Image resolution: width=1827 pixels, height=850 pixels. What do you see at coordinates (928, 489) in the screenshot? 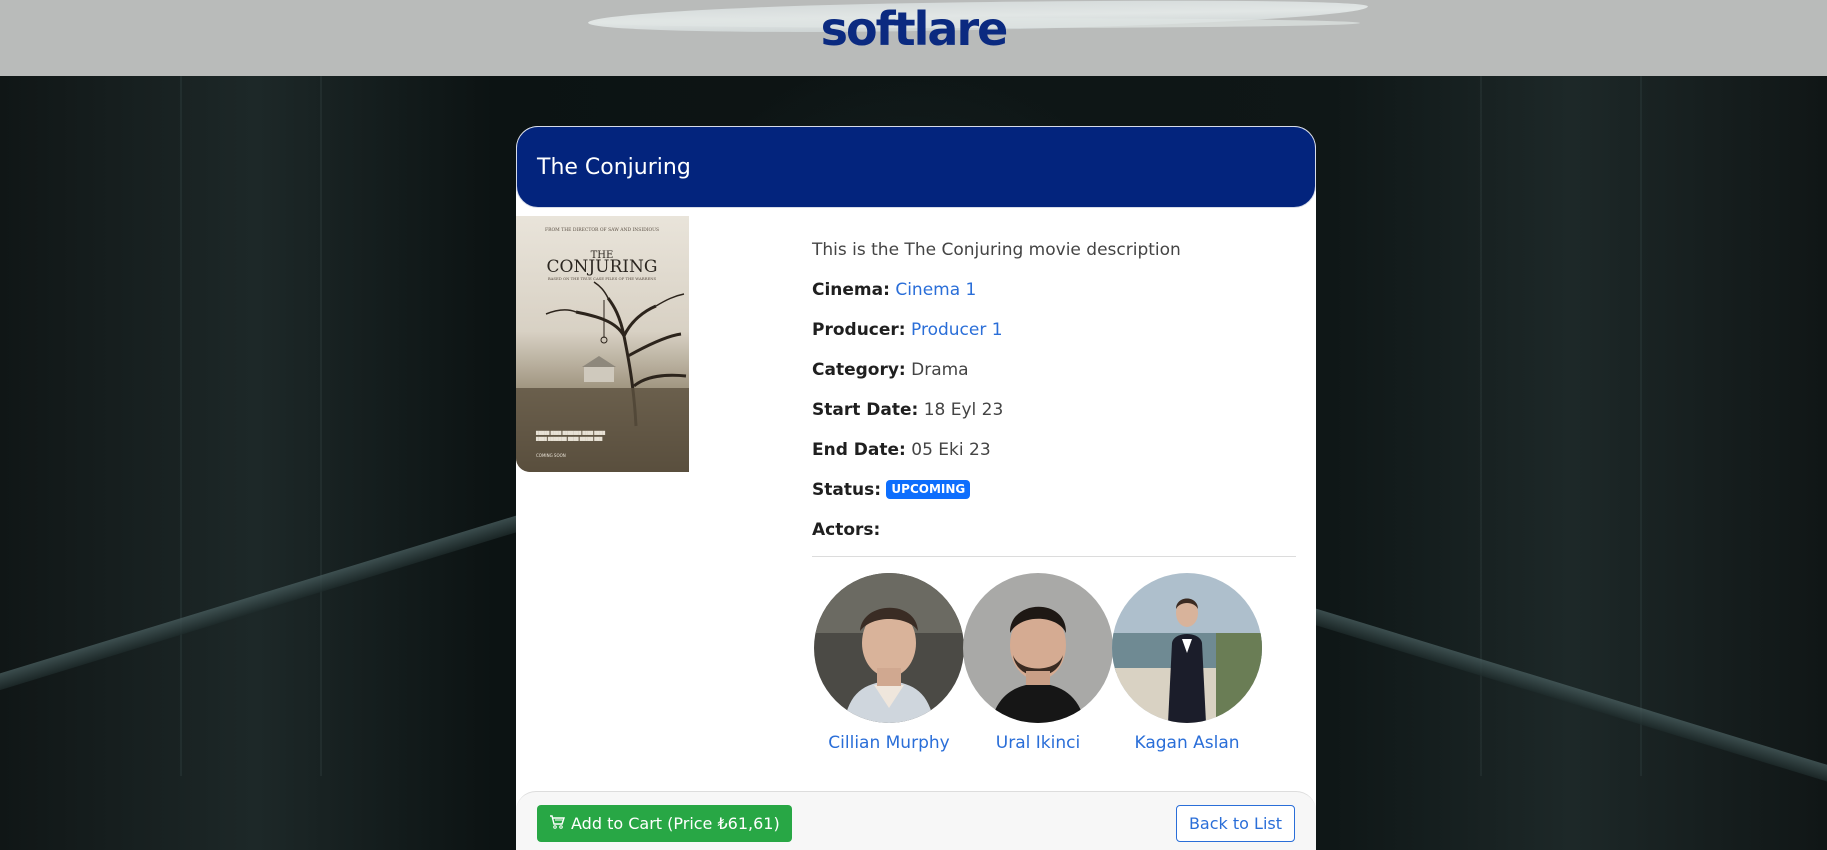
I see `status-badge: UPCOMING` at bounding box center [928, 489].